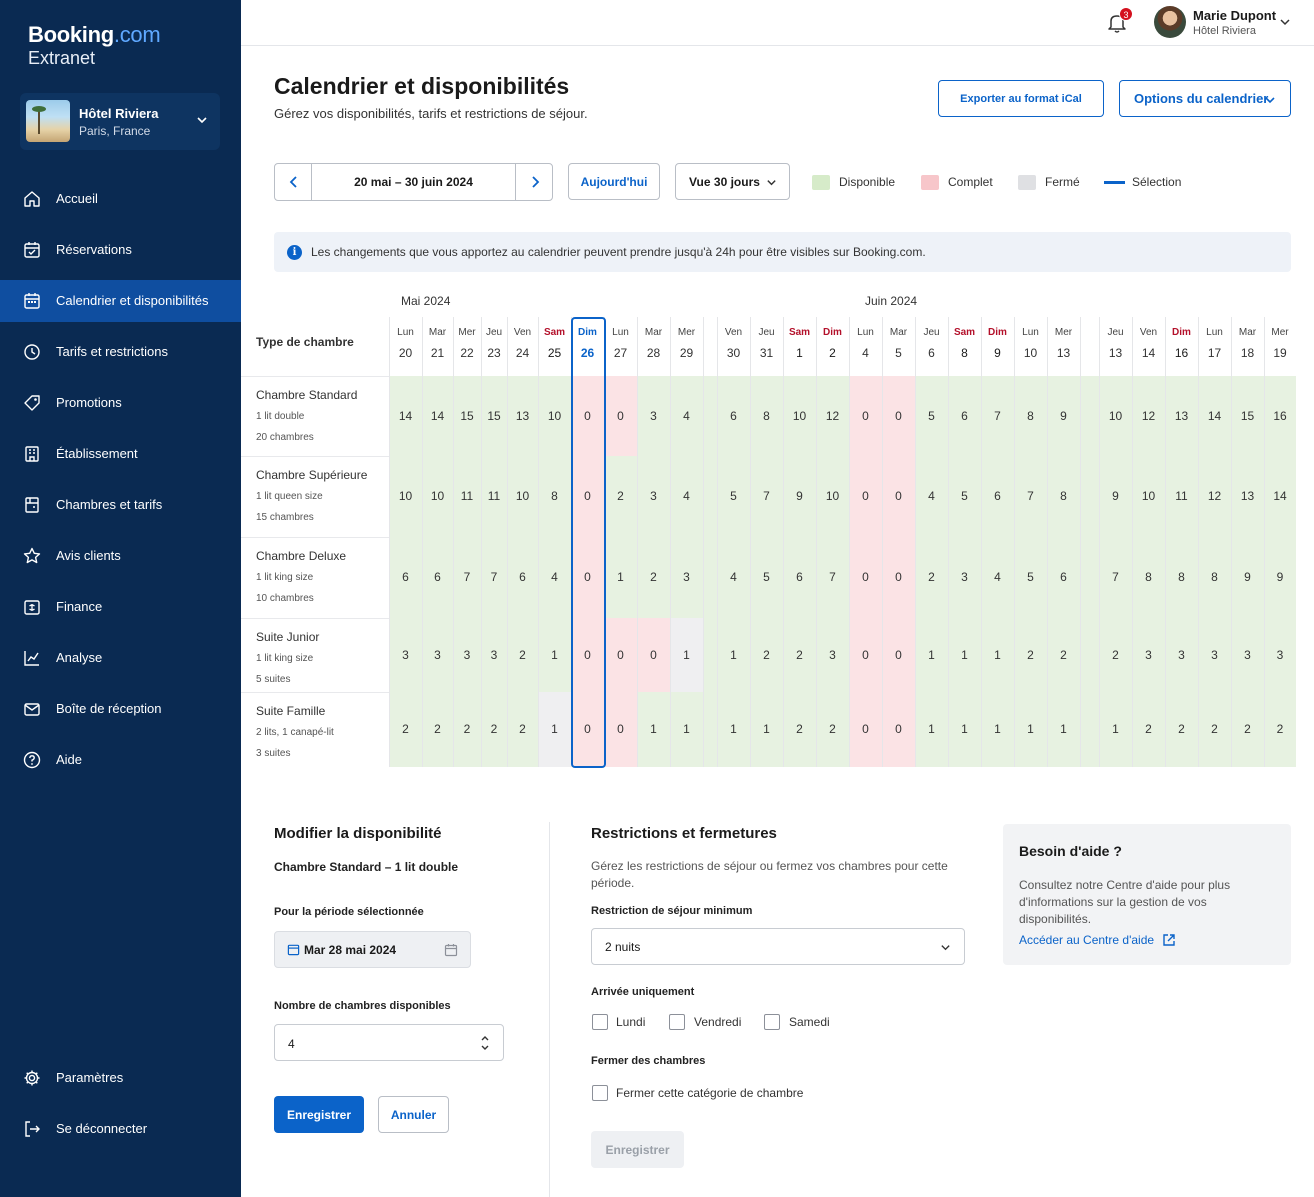  I want to click on day-number: 23, so click(494, 353).